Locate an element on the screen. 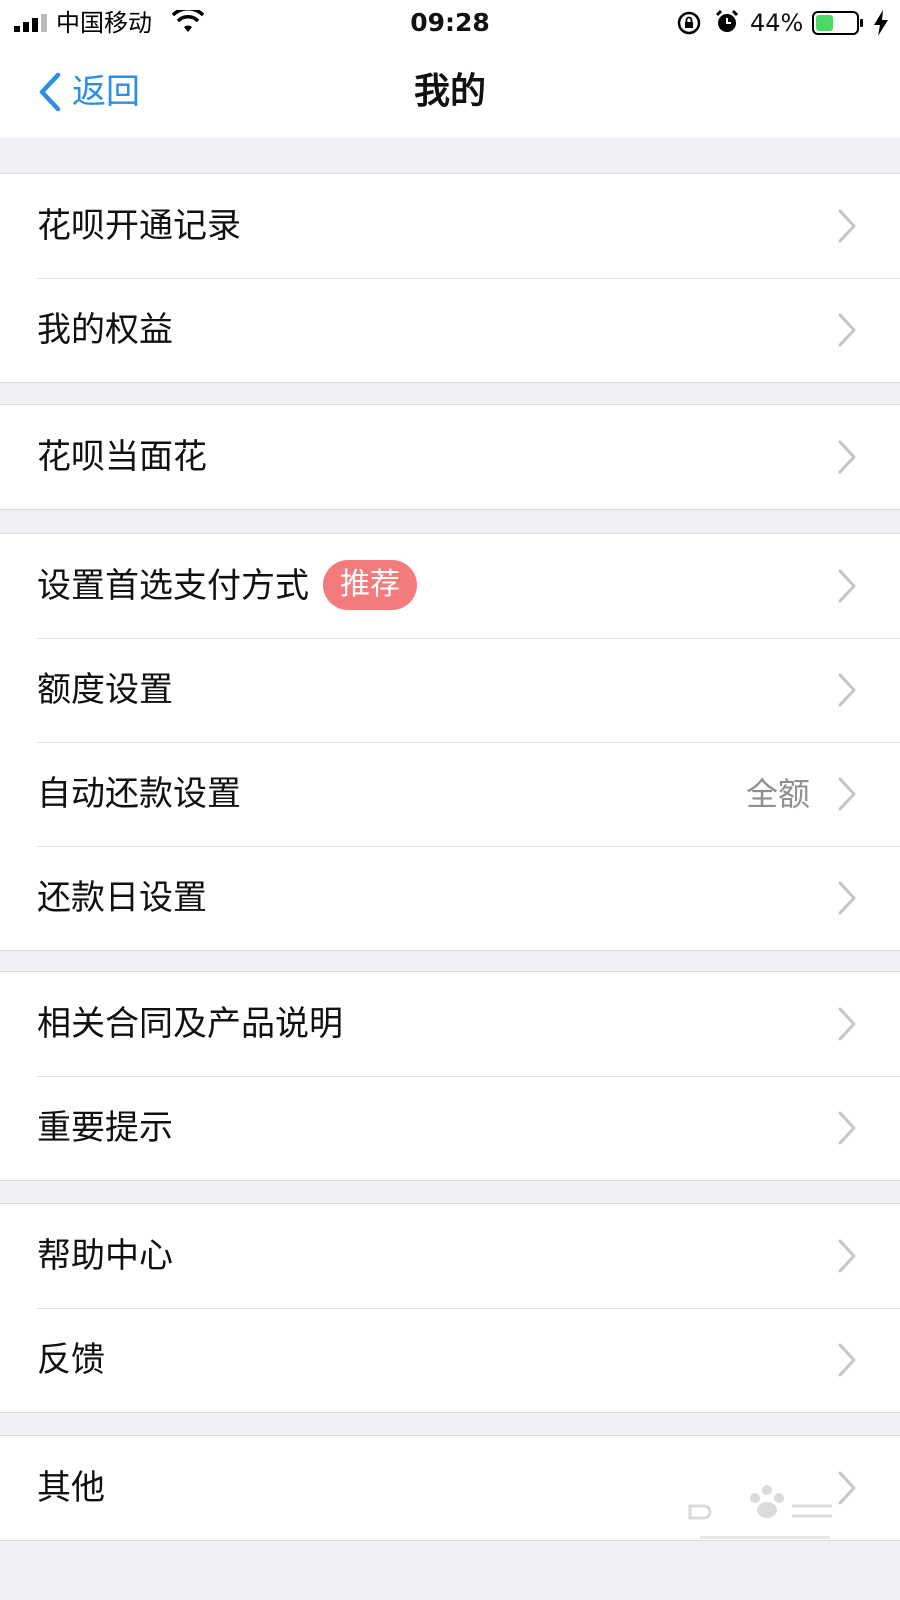 The image size is (900, 1600). battery-percent: 44% is located at coordinates (777, 23).